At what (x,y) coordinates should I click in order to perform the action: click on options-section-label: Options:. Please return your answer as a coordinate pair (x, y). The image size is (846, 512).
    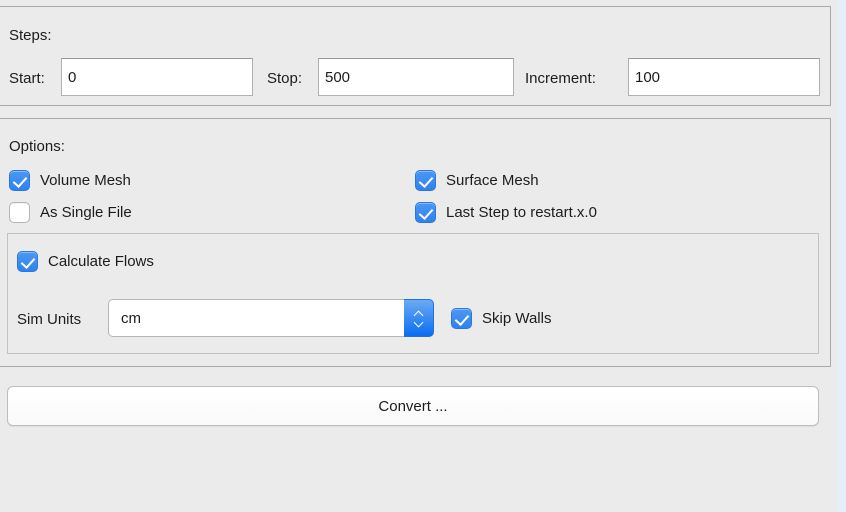
    Looking at the image, I should click on (37, 146).